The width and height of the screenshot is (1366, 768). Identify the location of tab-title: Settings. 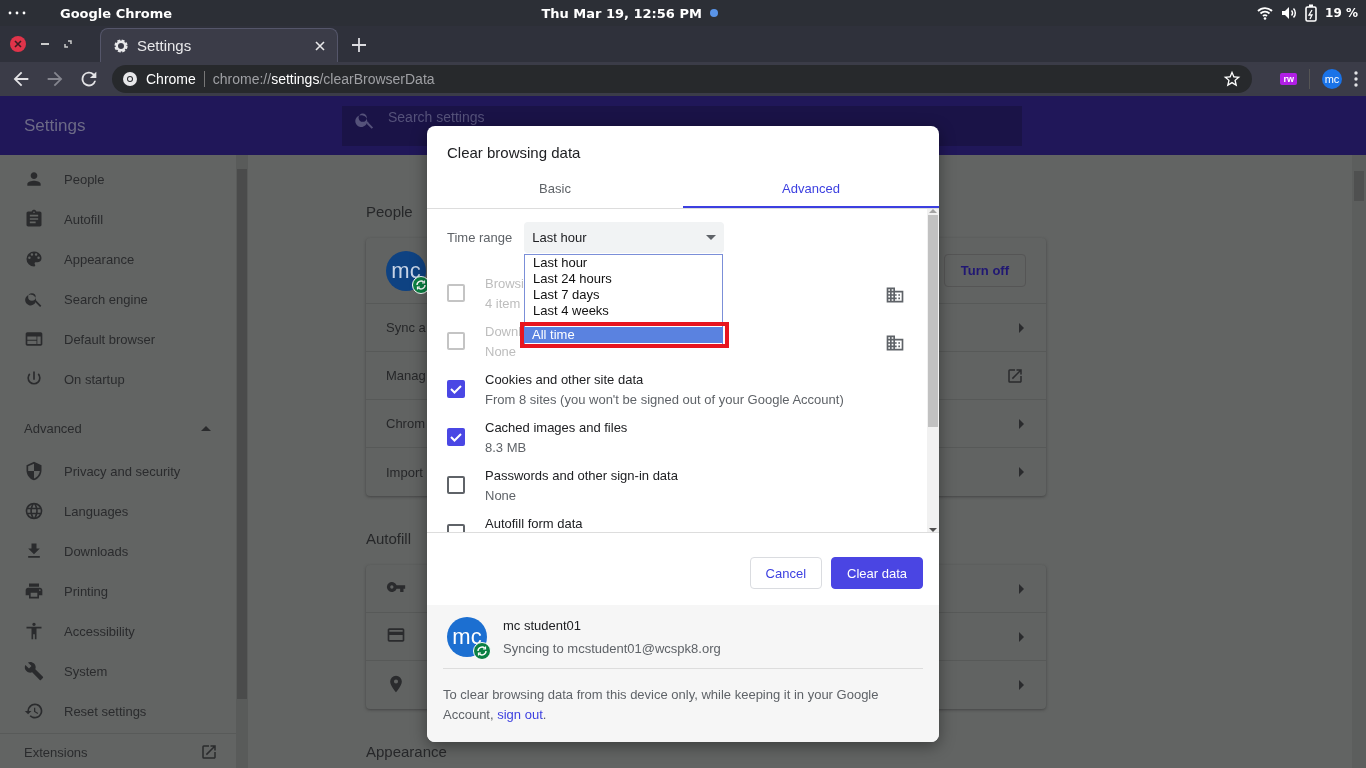
(165, 45).